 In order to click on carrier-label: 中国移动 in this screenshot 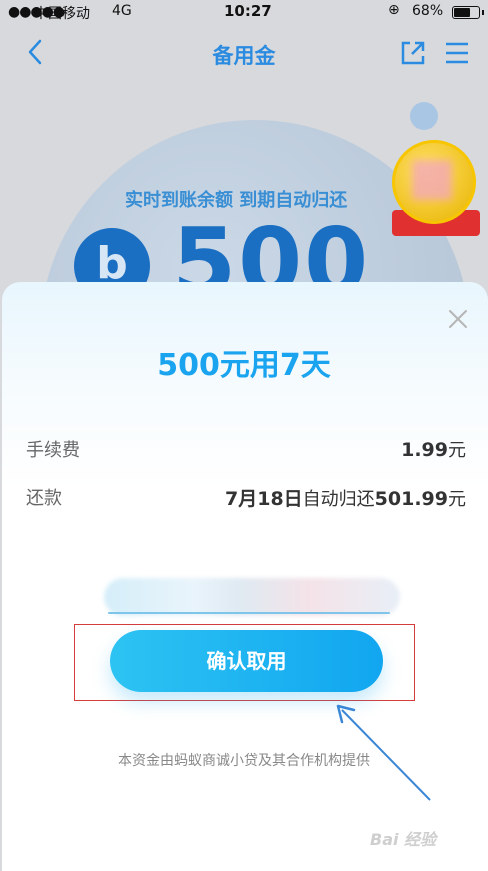, I will do `click(62, 14)`.